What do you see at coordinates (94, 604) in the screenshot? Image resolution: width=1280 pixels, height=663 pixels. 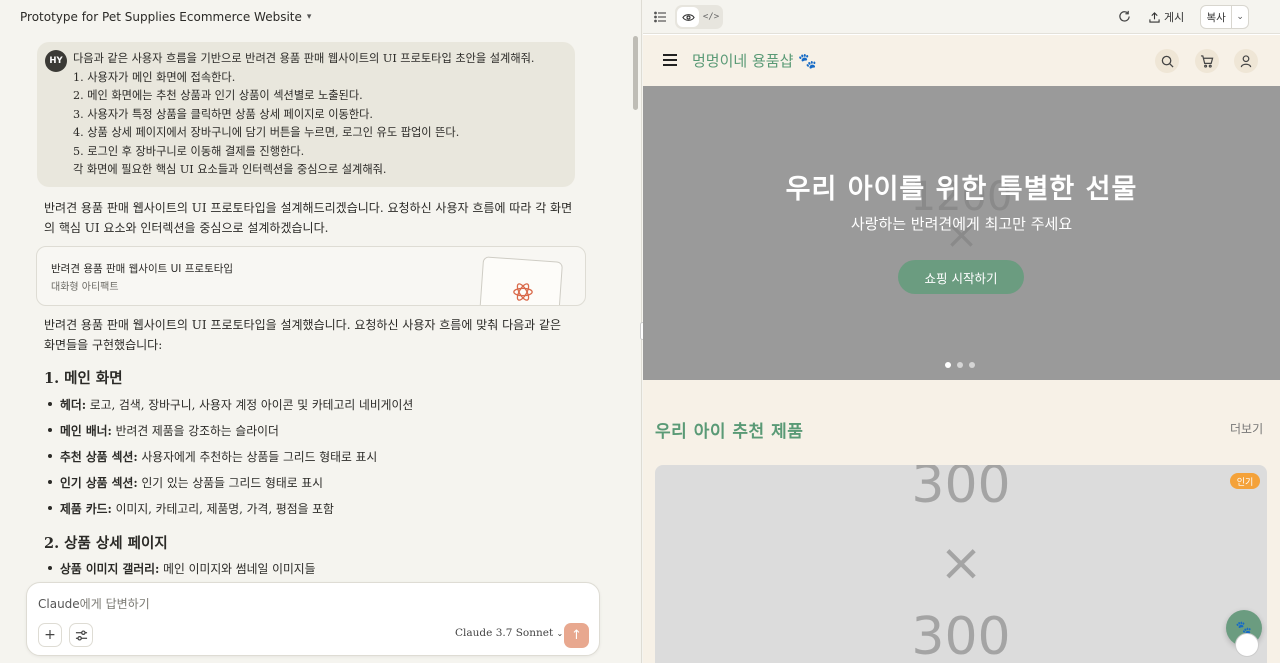 I see `reply-placeholder: Claude에게 답변하기` at bounding box center [94, 604].